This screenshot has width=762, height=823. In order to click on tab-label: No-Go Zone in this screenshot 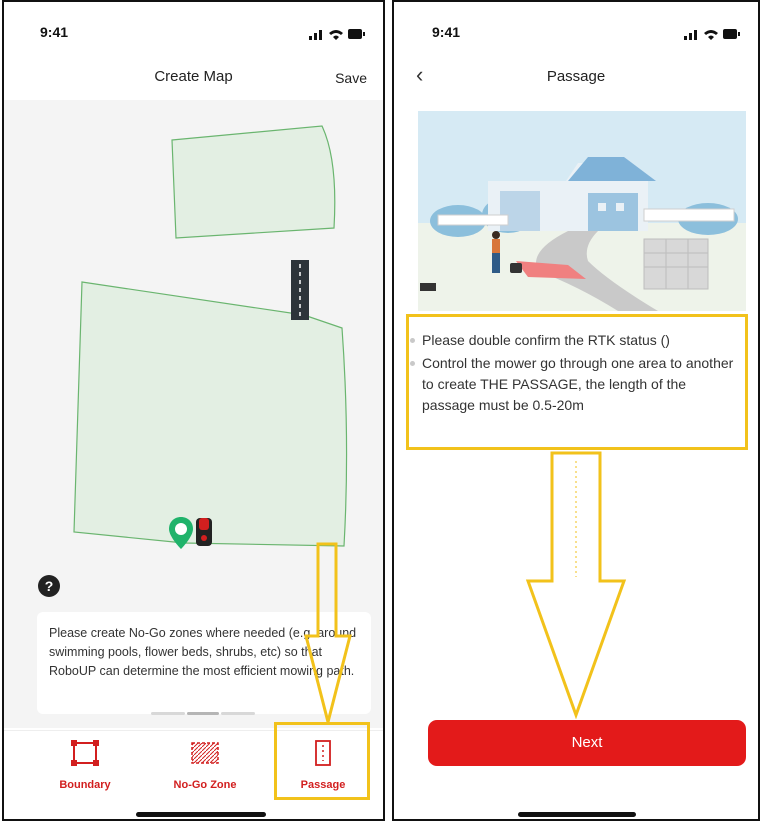, I will do `click(205, 785)`.